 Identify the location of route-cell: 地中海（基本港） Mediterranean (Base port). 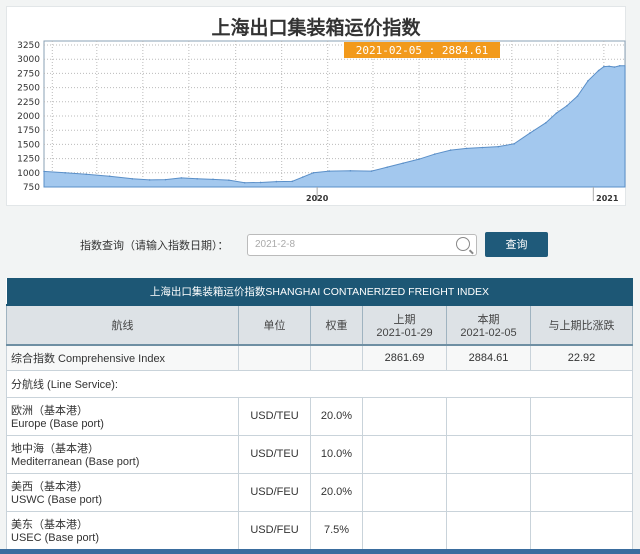
(122, 454).